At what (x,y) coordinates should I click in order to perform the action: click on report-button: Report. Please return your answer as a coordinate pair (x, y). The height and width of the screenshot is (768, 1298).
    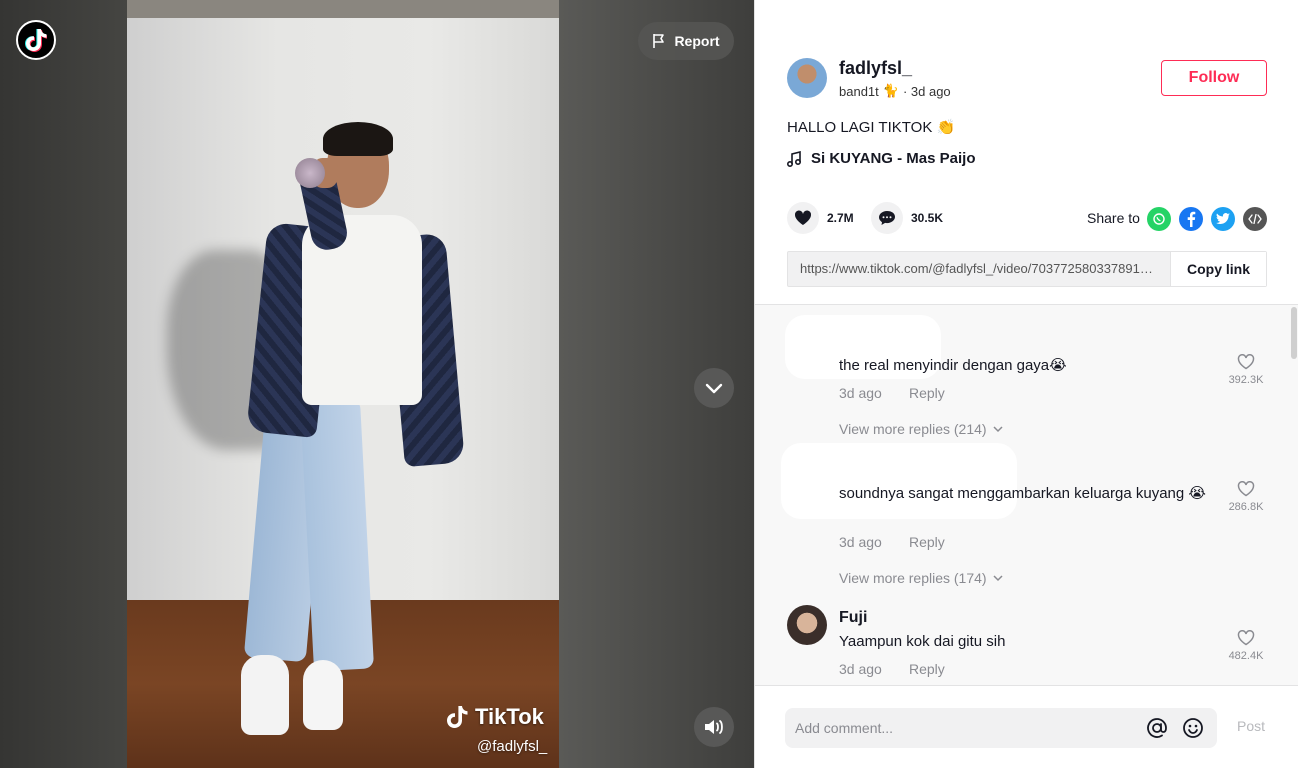
    Looking at the image, I should click on (686, 41).